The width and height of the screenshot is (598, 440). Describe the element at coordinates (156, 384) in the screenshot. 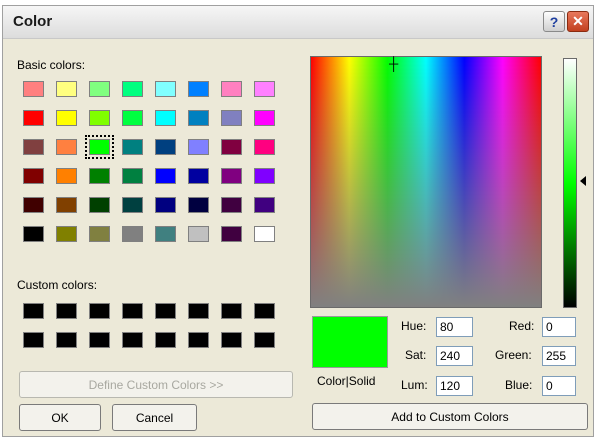

I see `define-custom-colors-button: Define Custom Colors >>` at that location.